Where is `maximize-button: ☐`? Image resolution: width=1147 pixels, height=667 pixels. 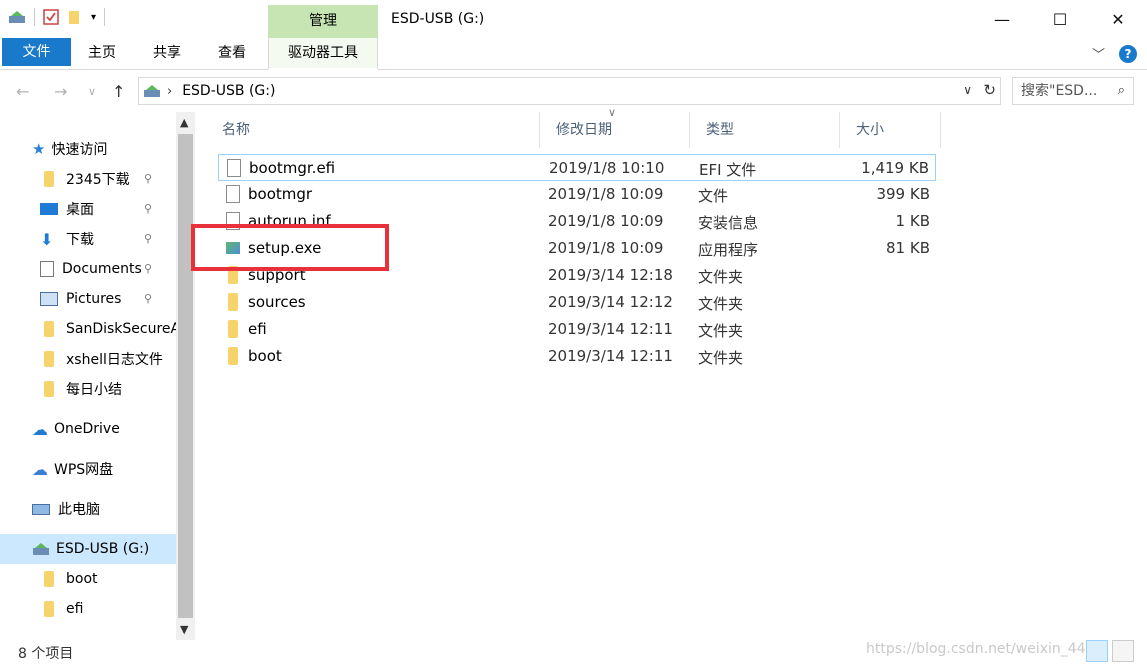 maximize-button: ☐ is located at coordinates (1060, 19).